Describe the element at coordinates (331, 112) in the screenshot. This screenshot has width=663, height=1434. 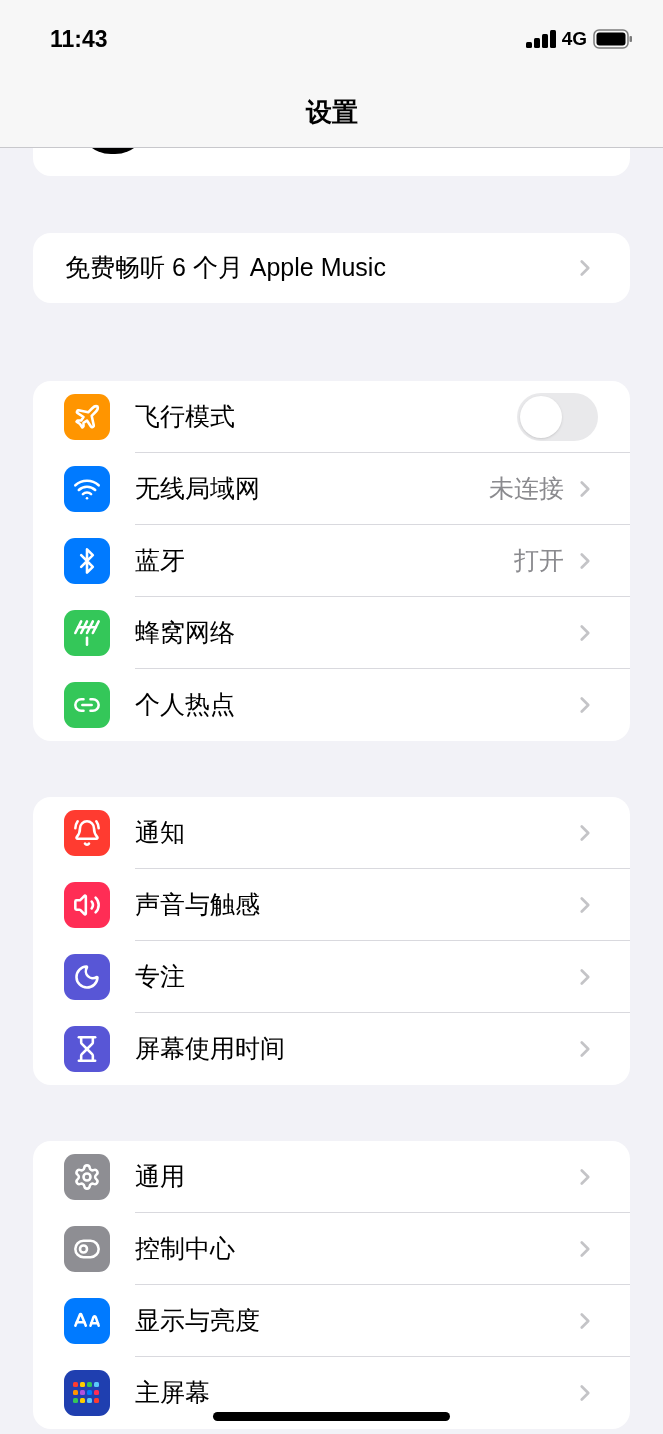
I see `page-title: 设置` at that location.